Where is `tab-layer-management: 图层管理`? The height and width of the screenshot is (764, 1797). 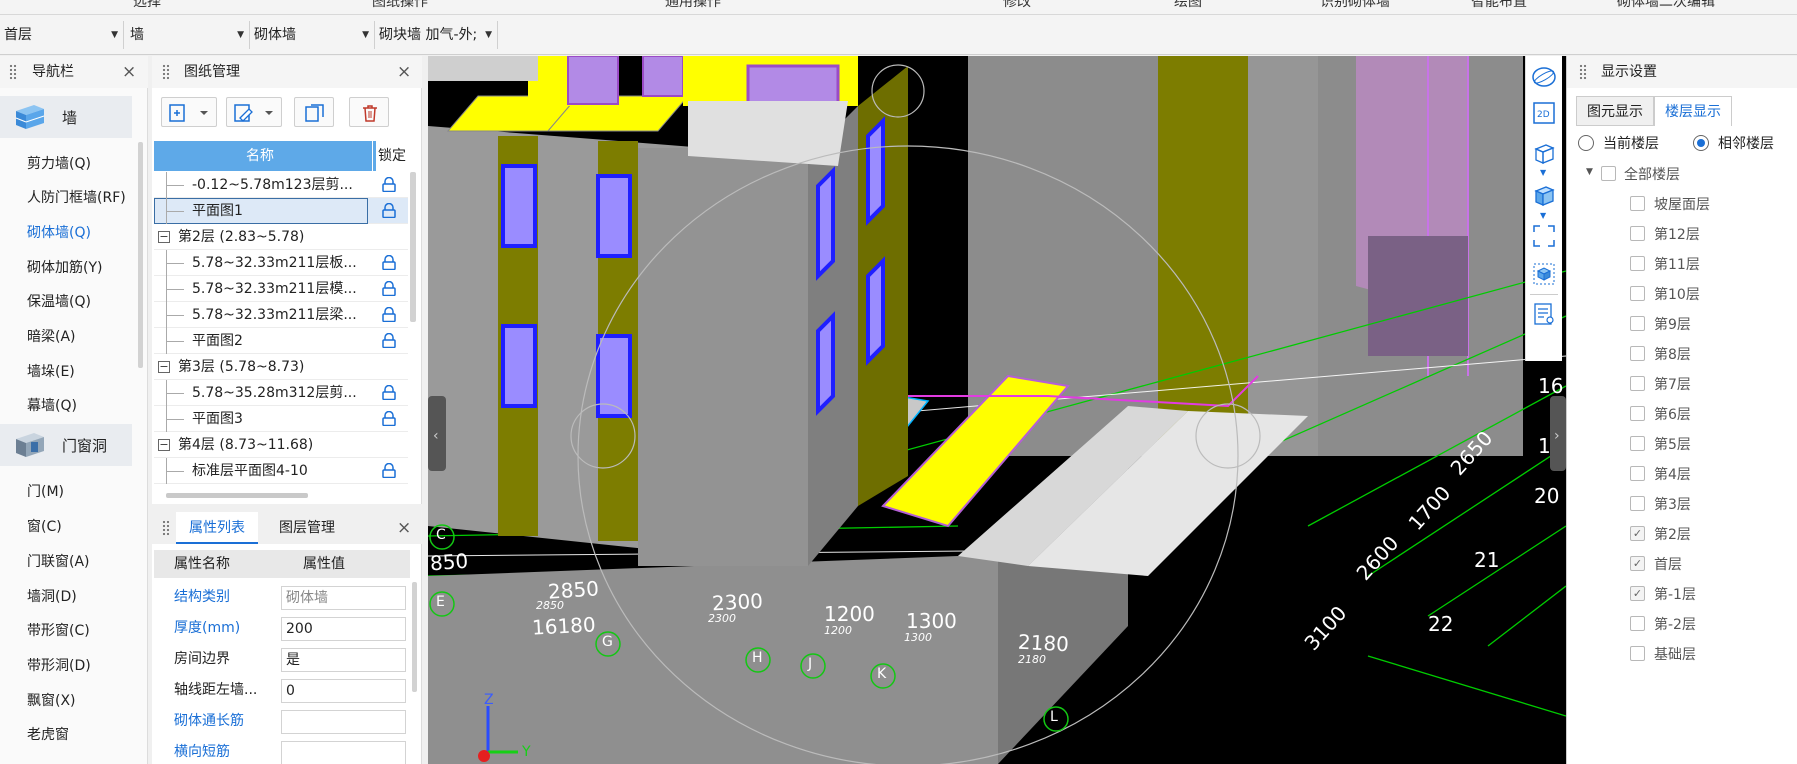 tab-layer-management: 图层管理 is located at coordinates (307, 528).